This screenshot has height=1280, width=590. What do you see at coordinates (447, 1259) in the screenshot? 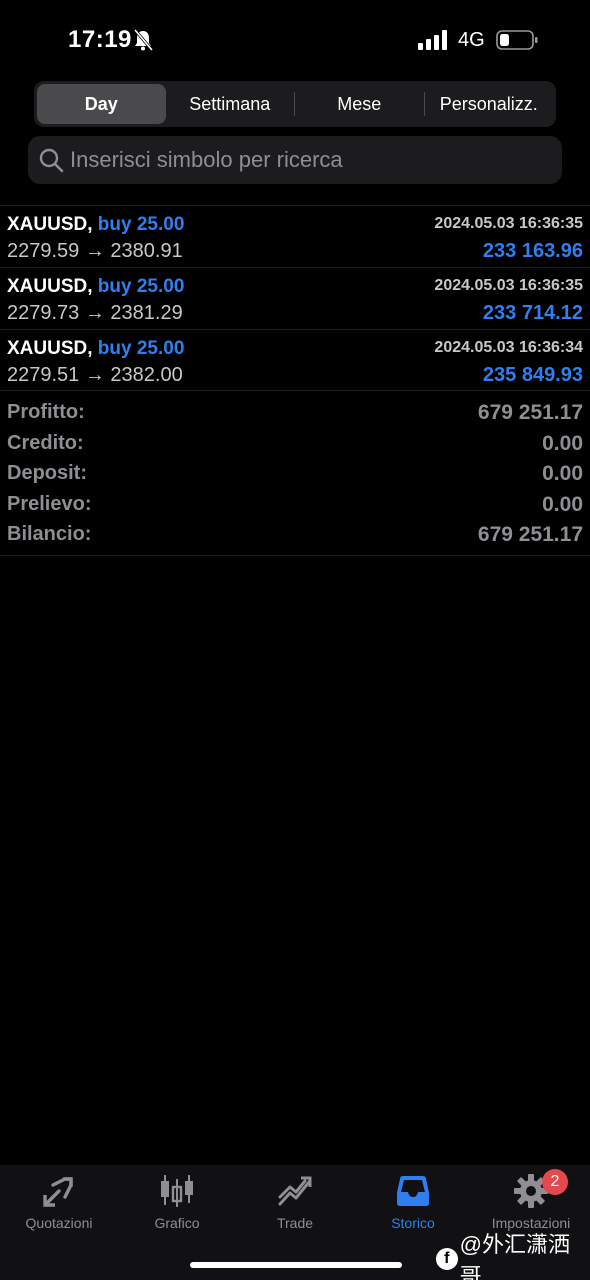
I see `facebook-icon: f` at bounding box center [447, 1259].